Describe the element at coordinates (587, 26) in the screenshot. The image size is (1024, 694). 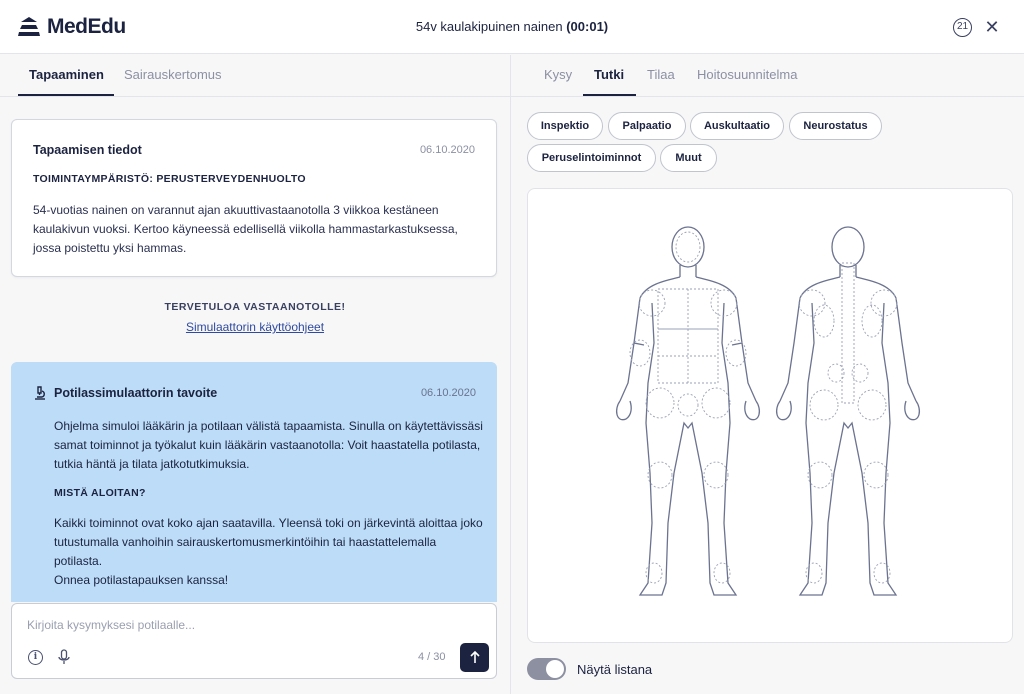
I see `case-timer: (00:01)` at that location.